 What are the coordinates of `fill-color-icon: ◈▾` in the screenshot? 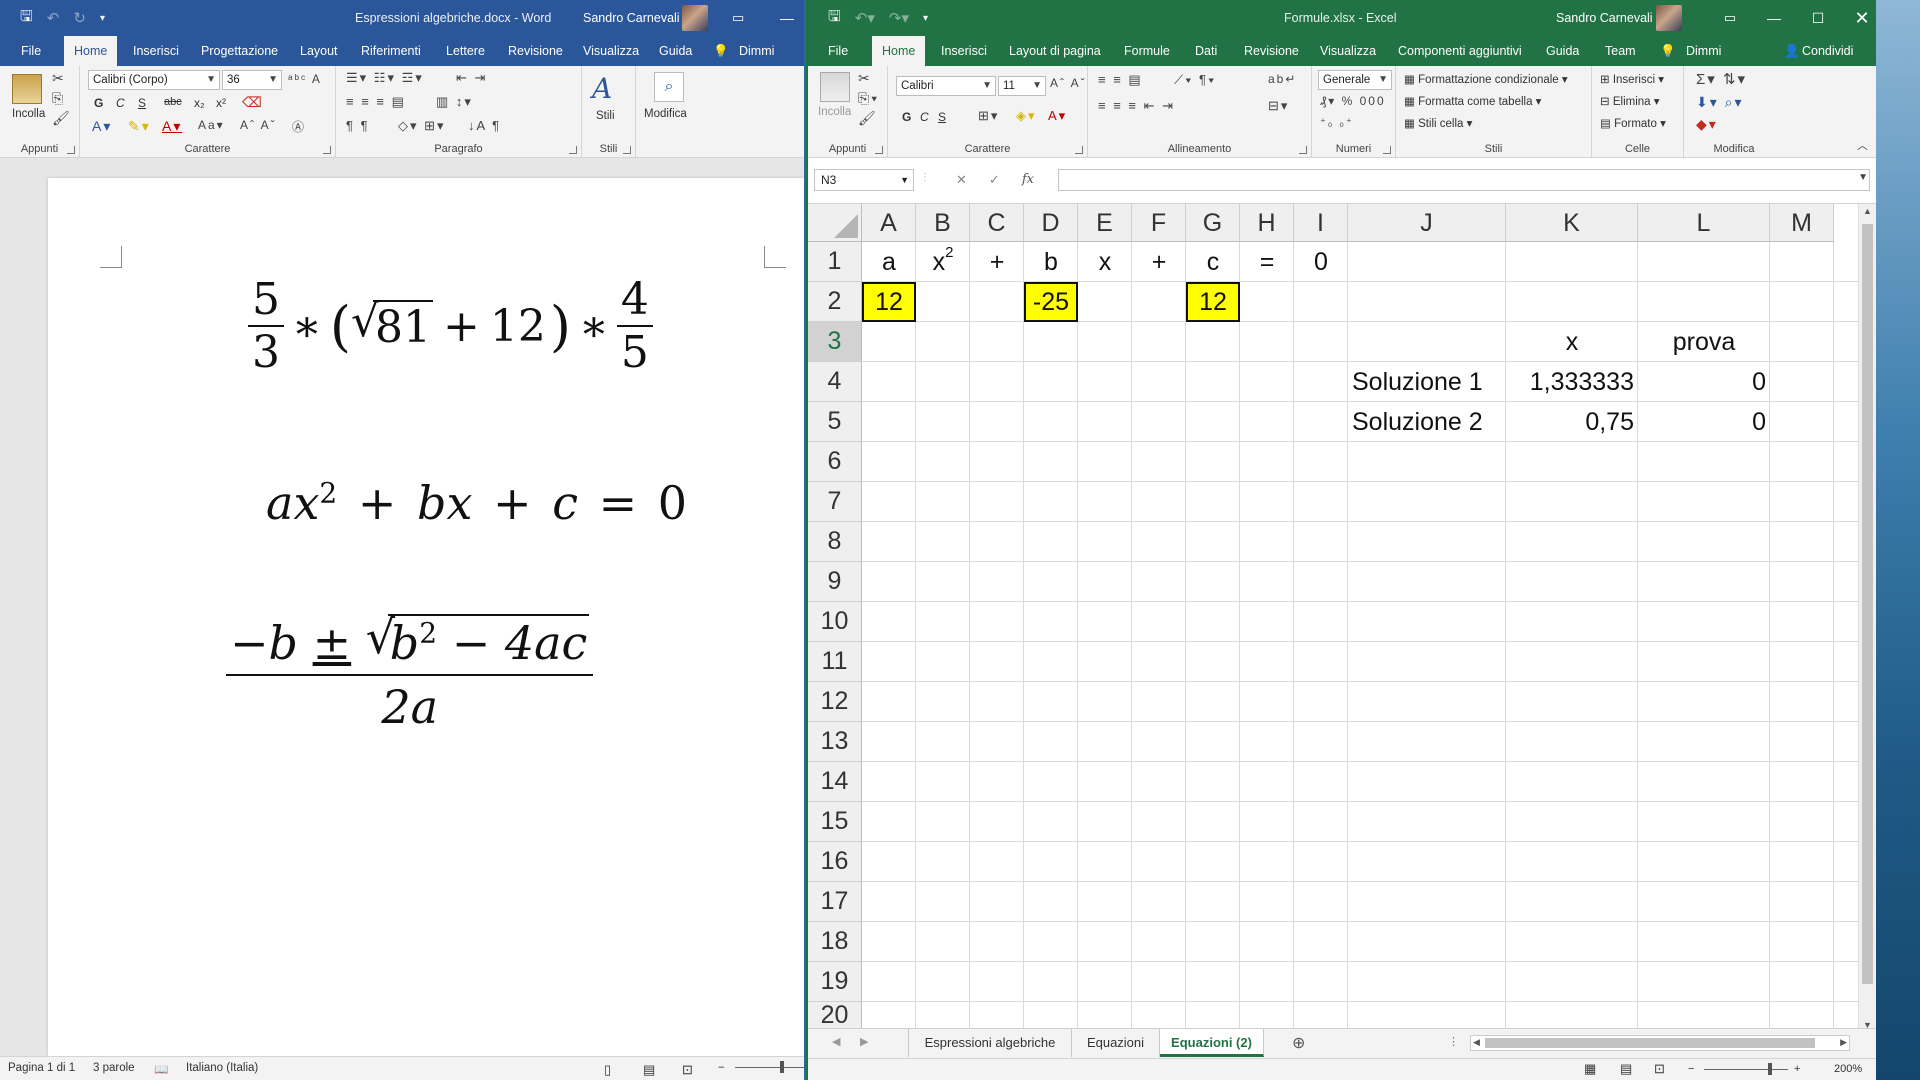 It's located at (1026, 116).